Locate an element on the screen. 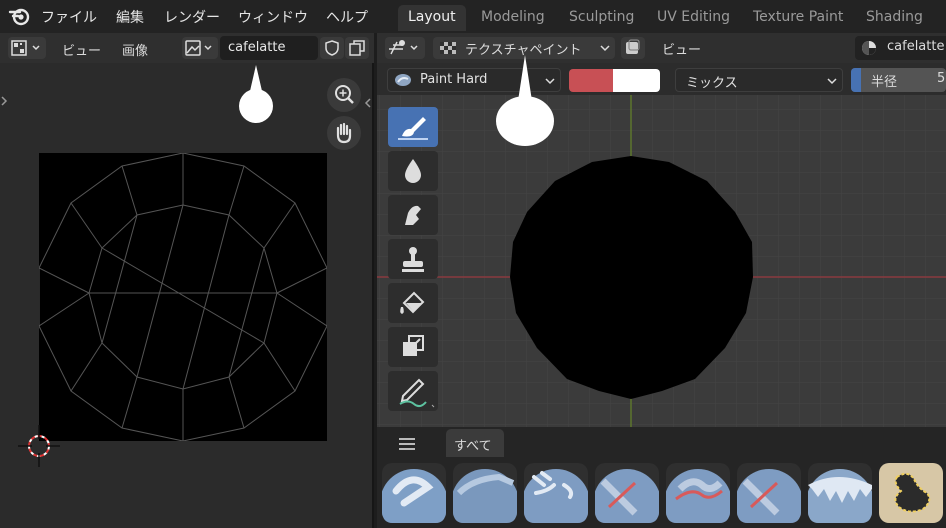  mask-icon is located at coordinates (413, 345).